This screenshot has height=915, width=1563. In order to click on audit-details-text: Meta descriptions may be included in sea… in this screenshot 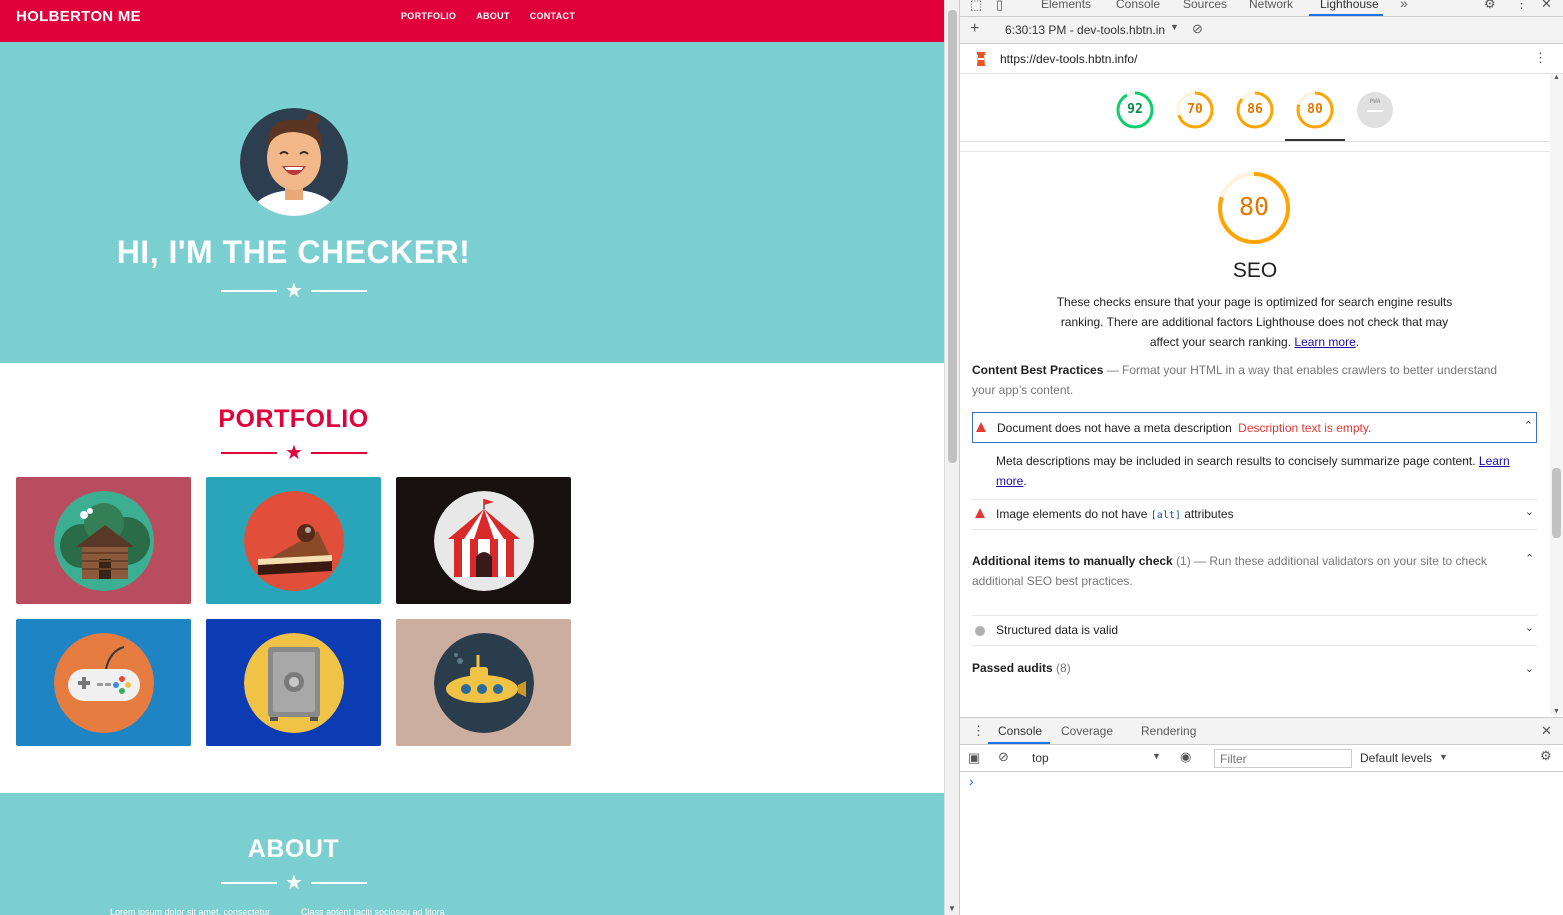, I will do `click(1236, 461)`.